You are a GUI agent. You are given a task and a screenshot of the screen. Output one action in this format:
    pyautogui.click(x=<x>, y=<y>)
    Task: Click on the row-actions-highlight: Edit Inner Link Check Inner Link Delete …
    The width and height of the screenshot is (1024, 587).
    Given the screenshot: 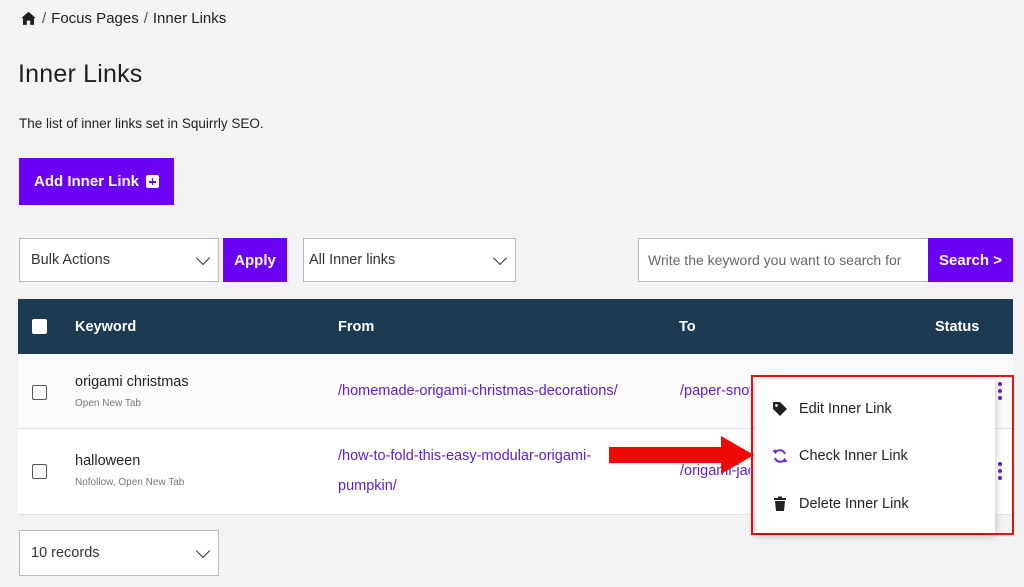 What is the action you would take?
    pyautogui.click(x=882, y=455)
    